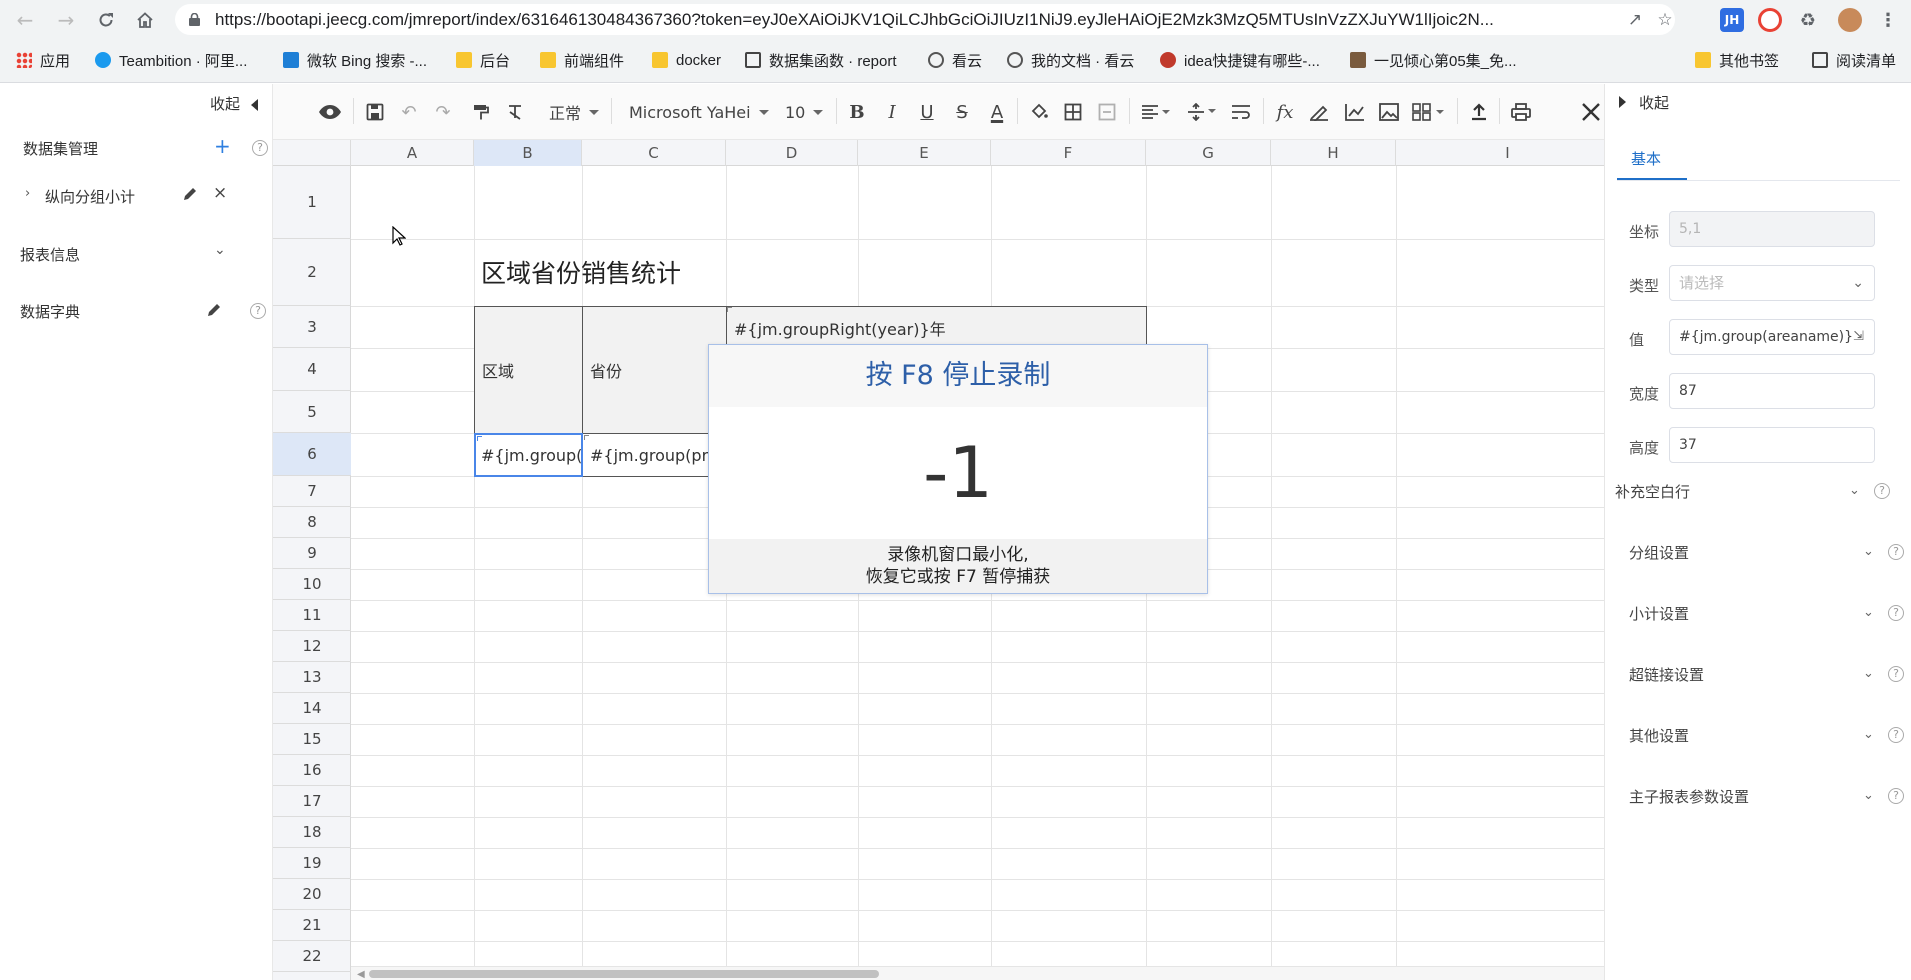 This screenshot has width=1911, height=980. What do you see at coordinates (222, 146) in the screenshot?
I see `add-dataset-icon: +` at bounding box center [222, 146].